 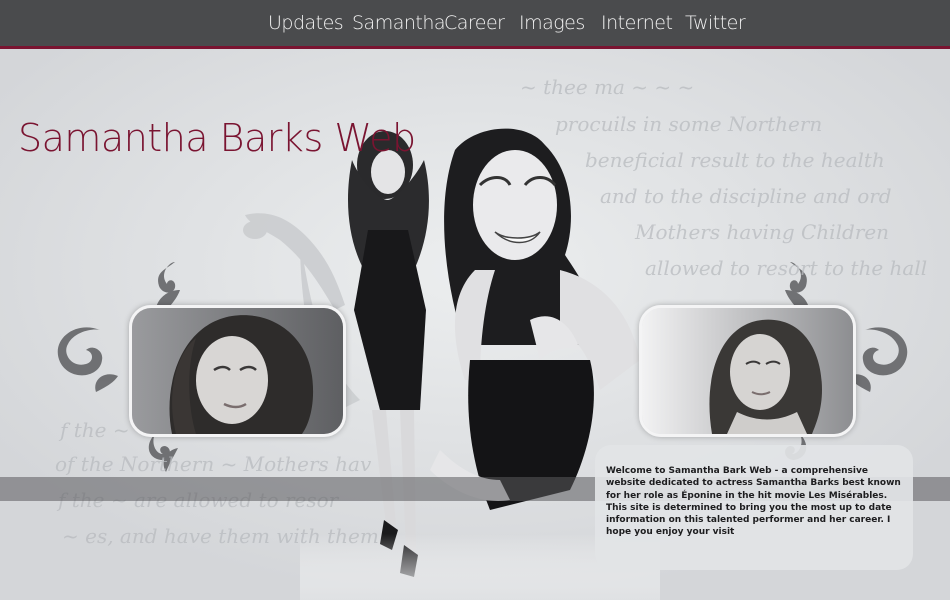 I want to click on nav-link-twitter: Twitter, so click(x=720, y=24).